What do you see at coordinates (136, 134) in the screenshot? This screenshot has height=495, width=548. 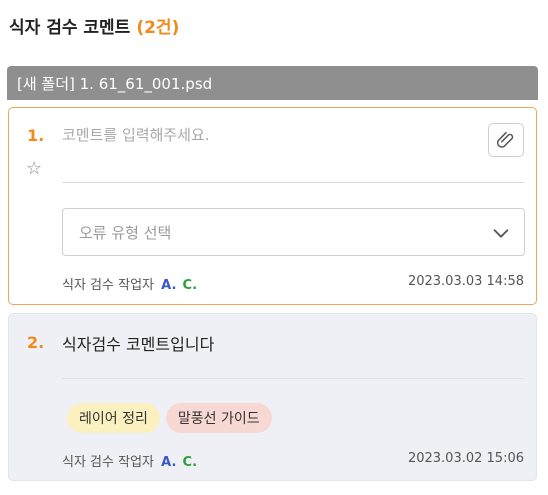 I see `comment-input: 코멘트를 입력해주세요.` at bounding box center [136, 134].